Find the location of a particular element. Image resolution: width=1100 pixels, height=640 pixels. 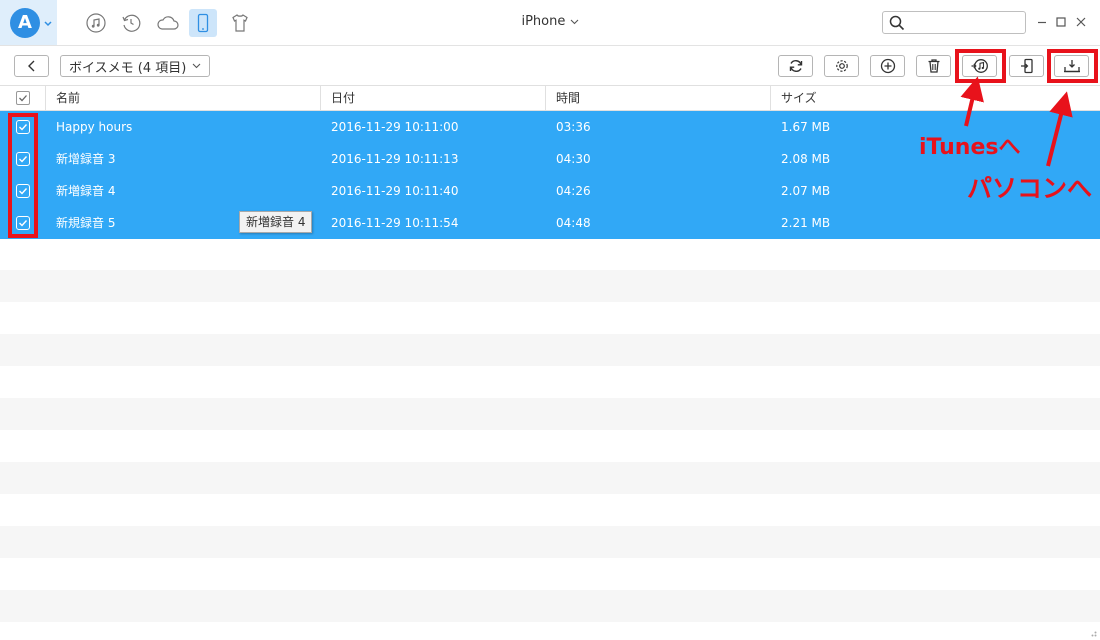

table-row: 新増録音 4 2016-11-29 10:11:40 04:26 2.07 MB is located at coordinates (550, 191).